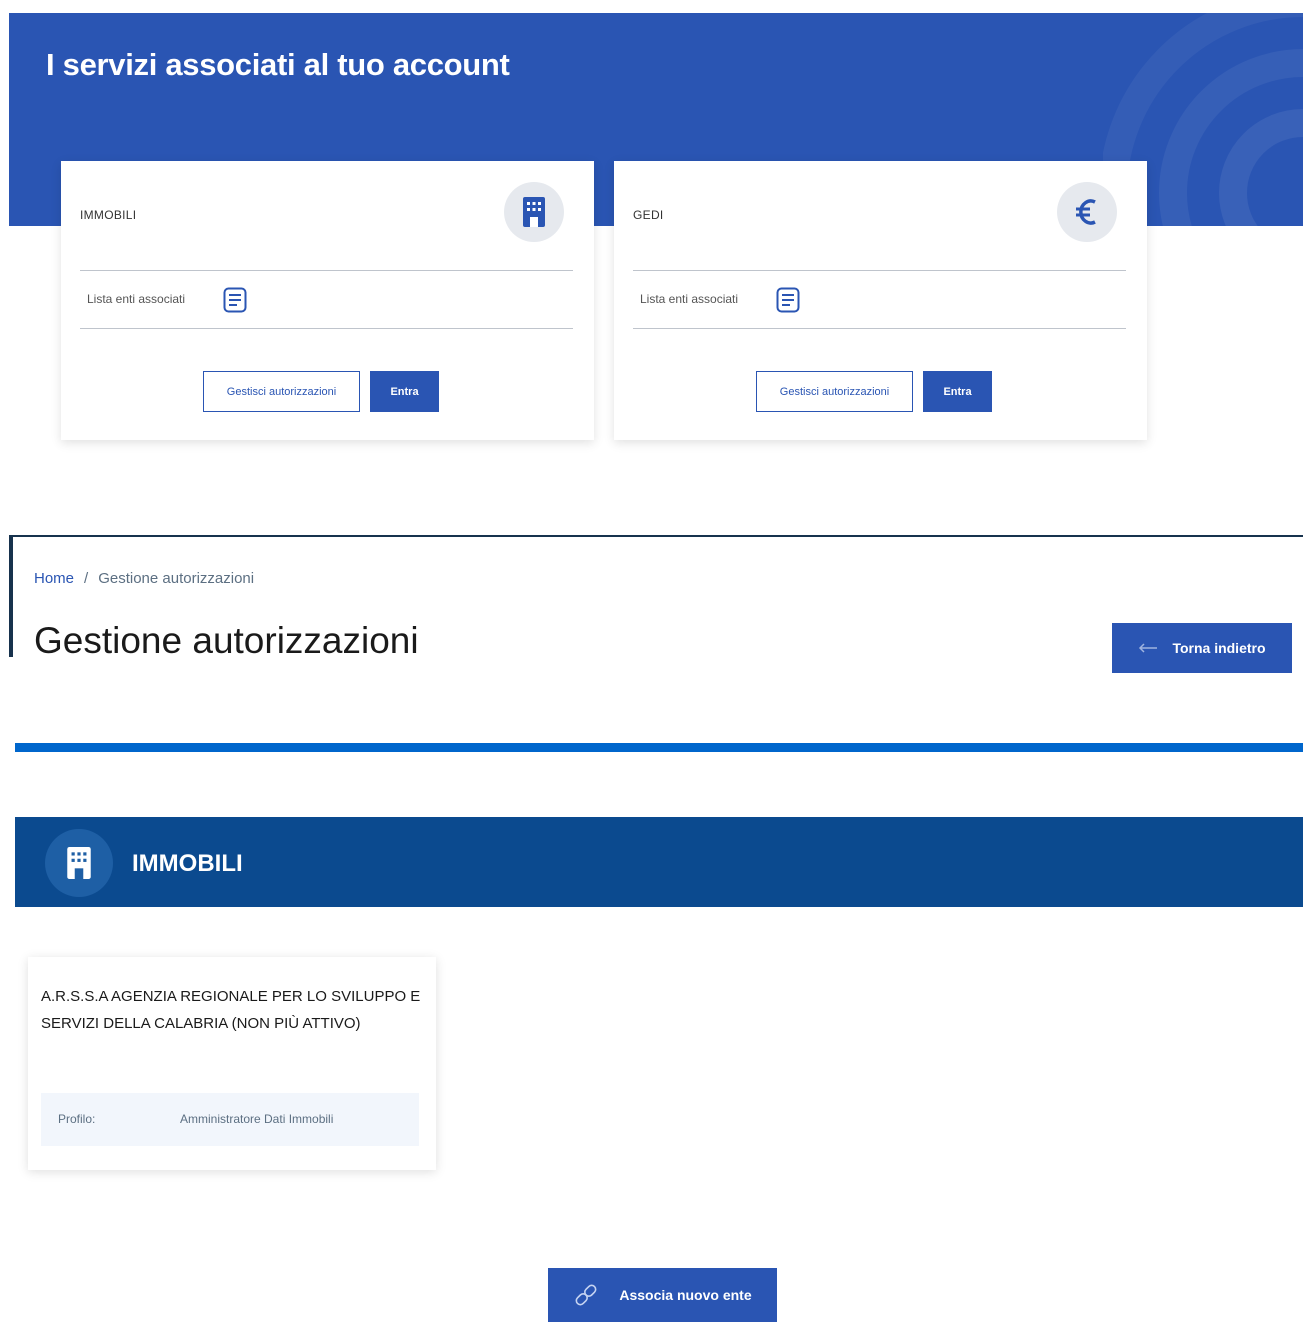 This screenshot has height=1322, width=1303. I want to click on profile-value: Amministratore Dati Immobili, so click(257, 1119).